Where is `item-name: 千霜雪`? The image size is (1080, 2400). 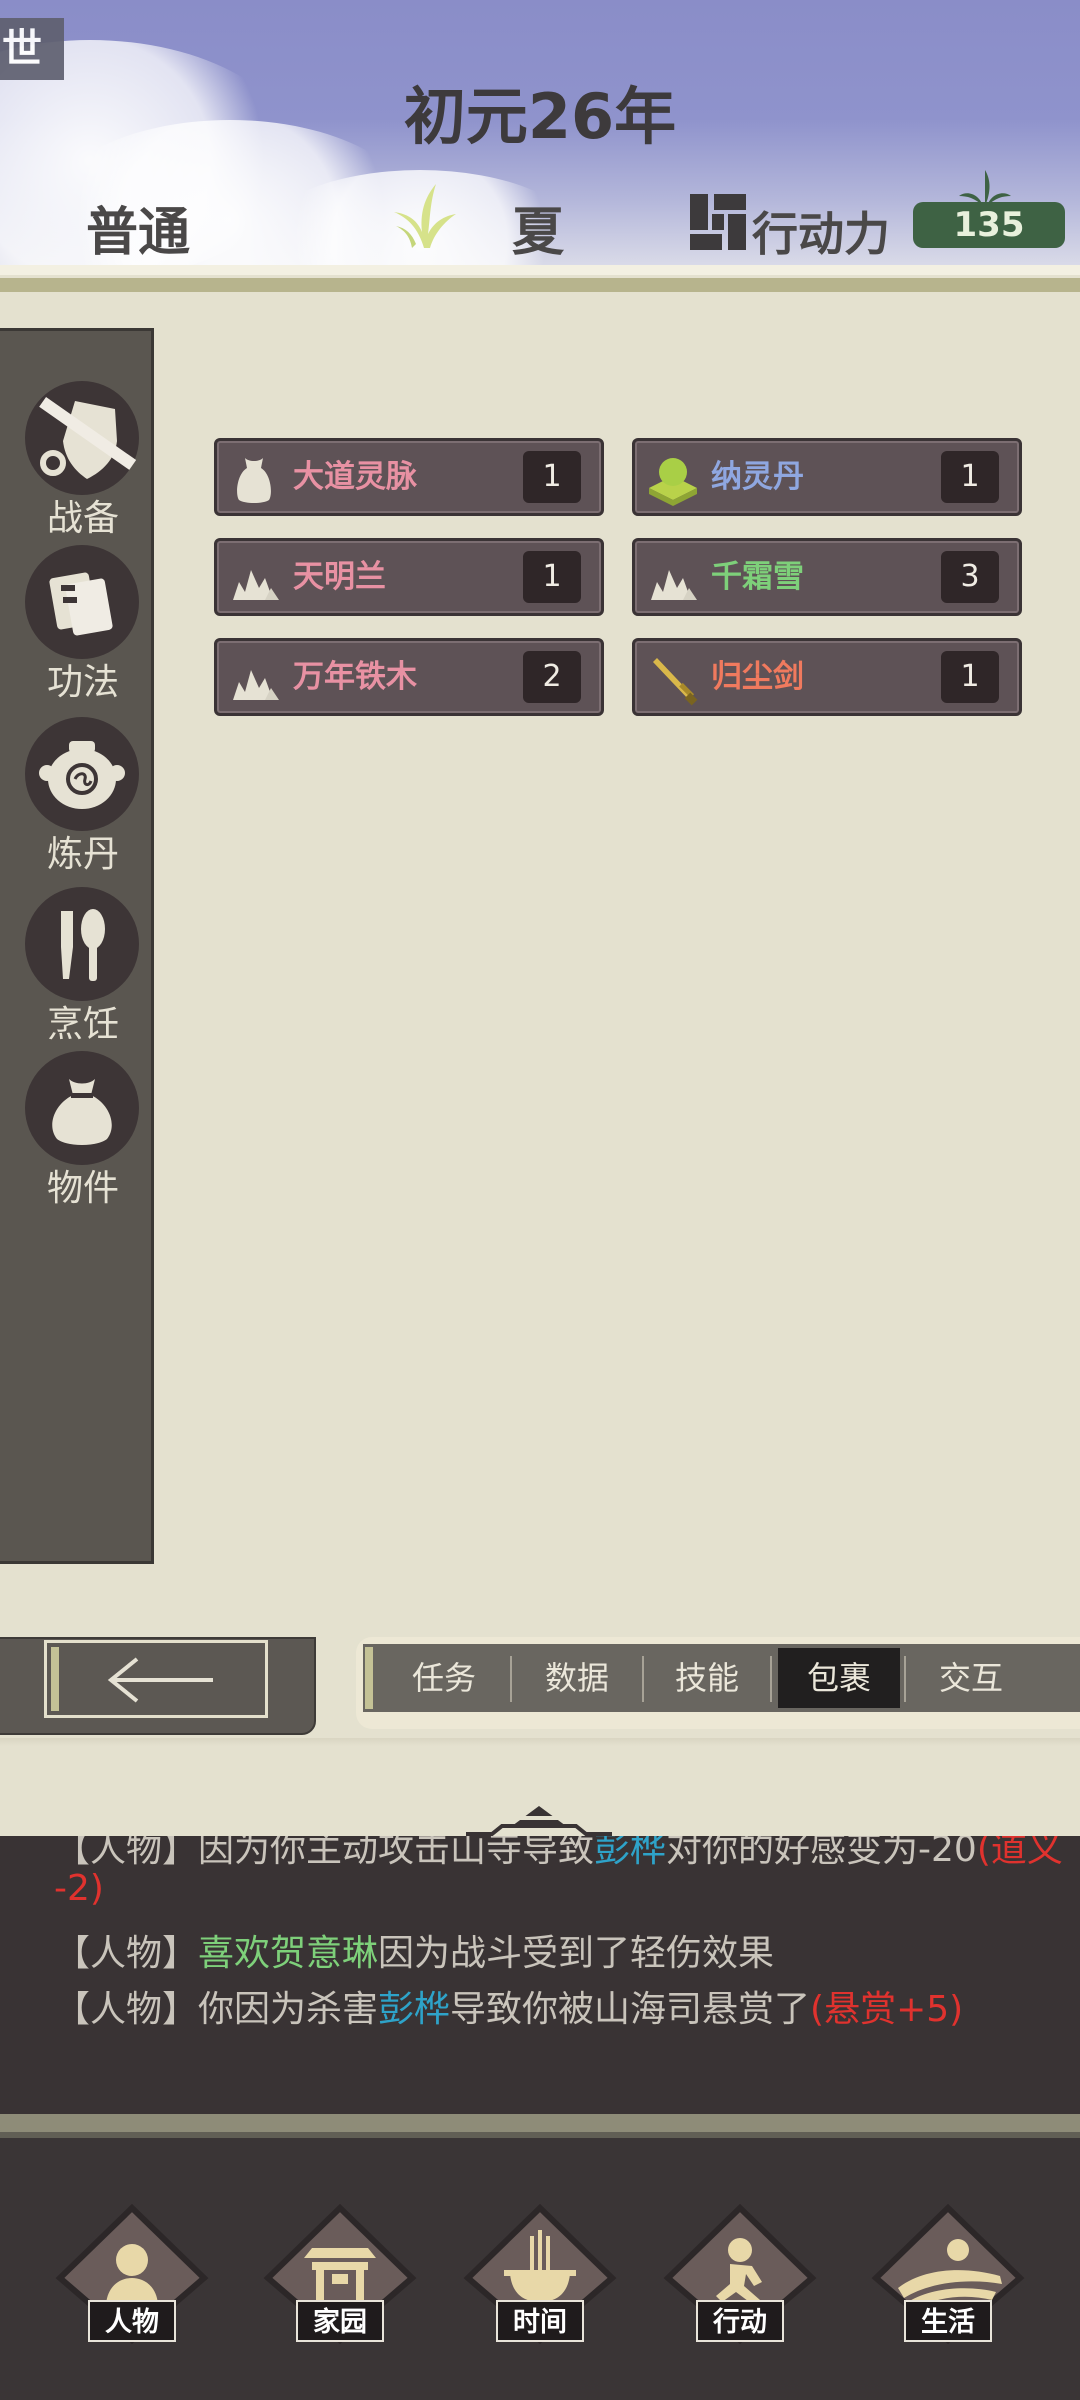
item-name: 千霜雪 is located at coordinates (757, 577).